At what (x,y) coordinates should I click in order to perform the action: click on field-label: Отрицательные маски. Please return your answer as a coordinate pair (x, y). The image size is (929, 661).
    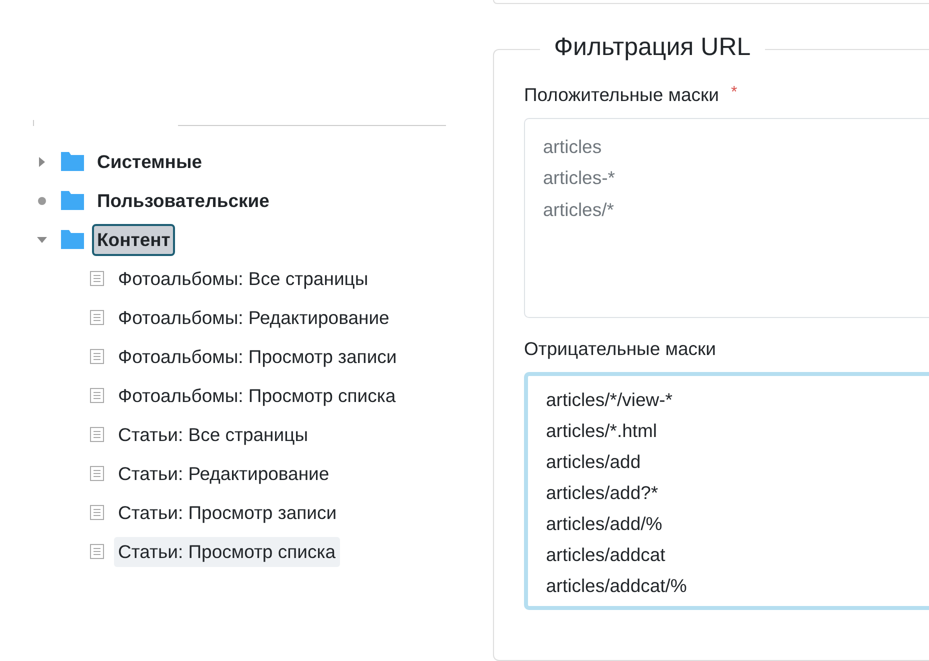
    Looking at the image, I should click on (620, 349).